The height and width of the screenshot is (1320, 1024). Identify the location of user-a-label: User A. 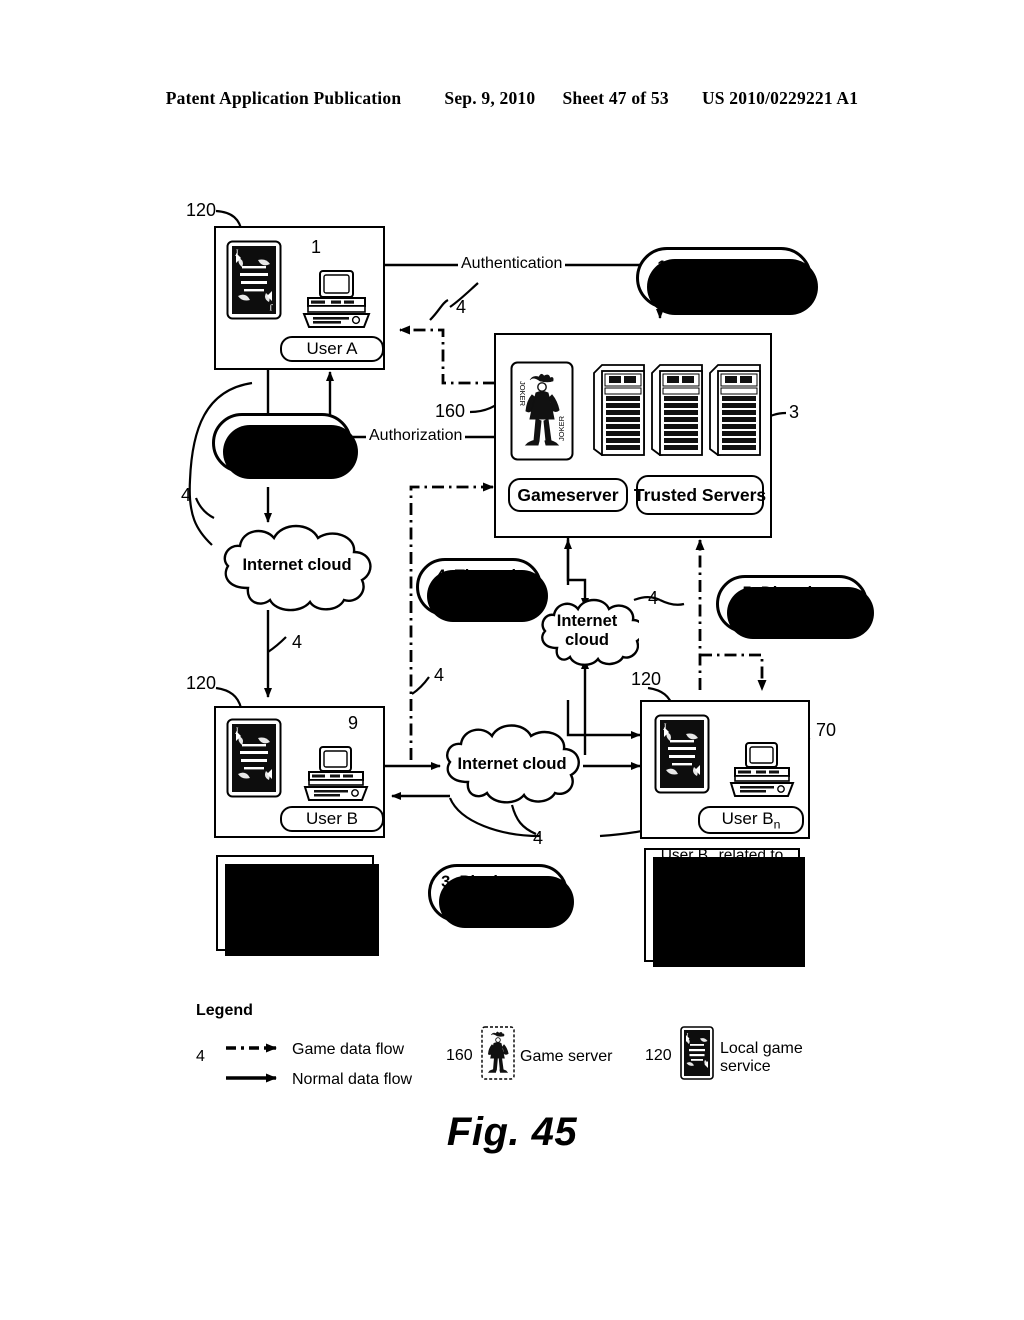
(332, 349).